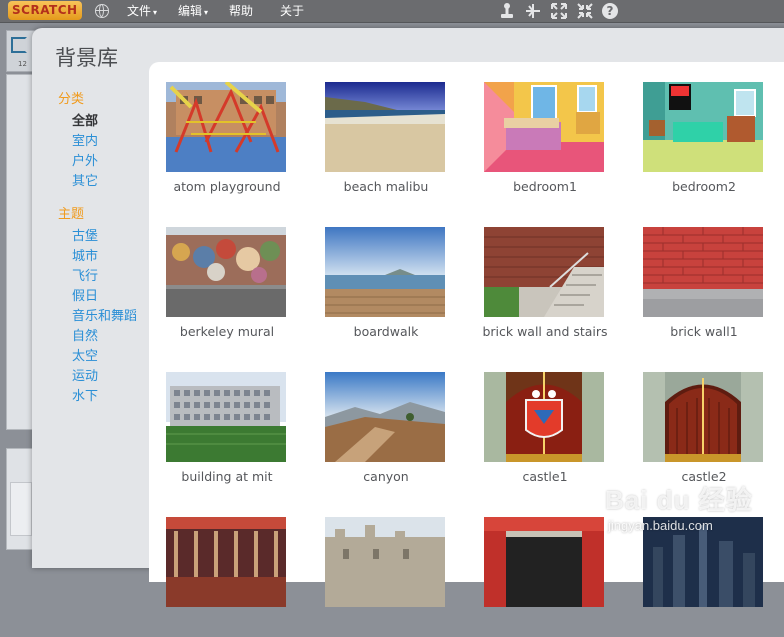 This screenshot has height=637, width=784. I want to click on grow-icon, so click(559, 11).